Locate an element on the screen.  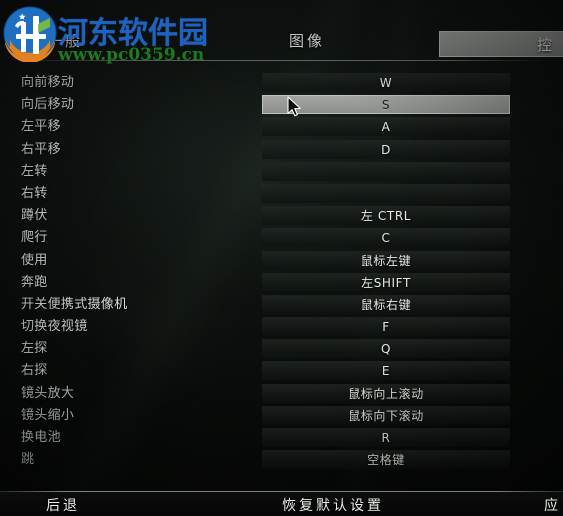
key-binding-value: D is located at coordinates (386, 149).